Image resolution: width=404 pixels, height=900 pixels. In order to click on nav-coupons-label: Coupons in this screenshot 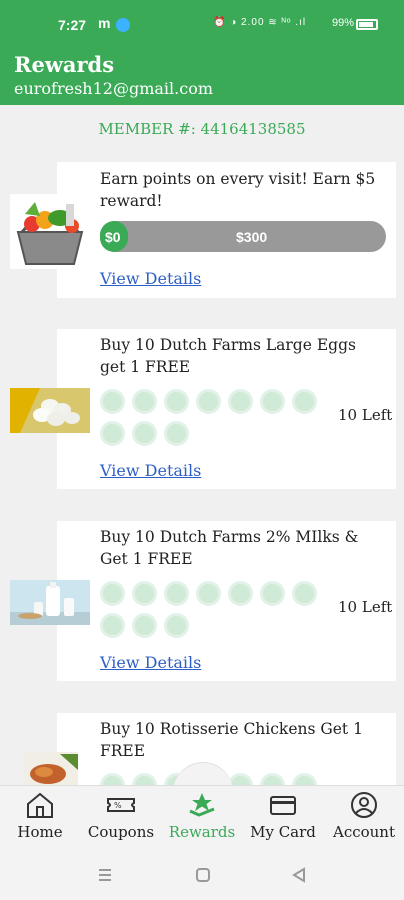, I will do `click(121, 832)`.